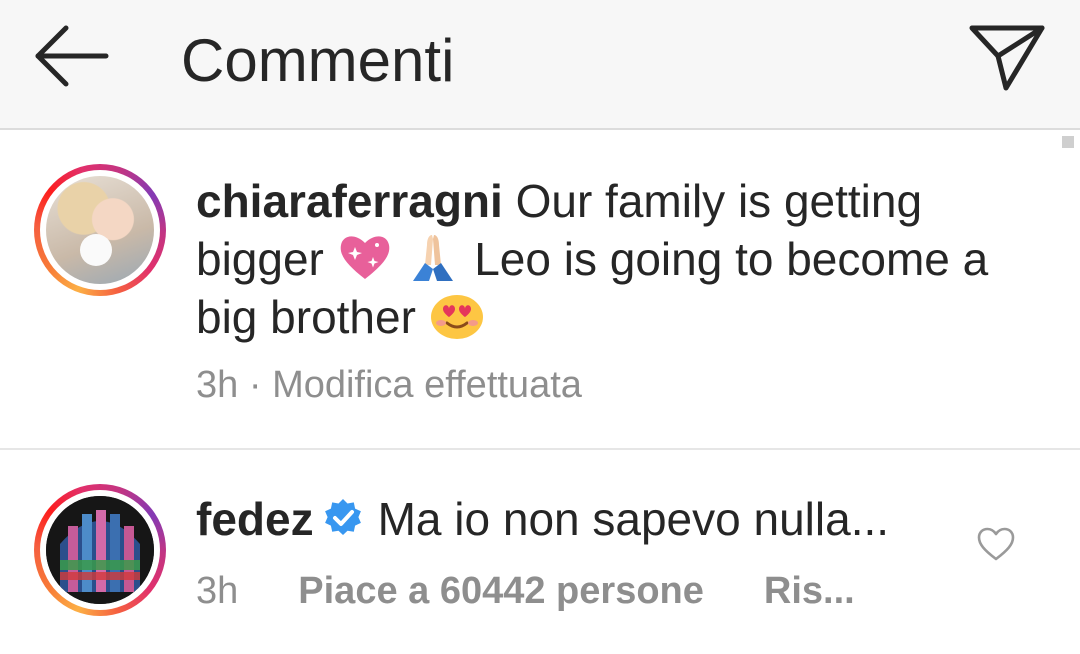 The width and height of the screenshot is (1080, 654). Describe the element at coordinates (318, 60) in the screenshot. I see `page-title: Commenti` at that location.